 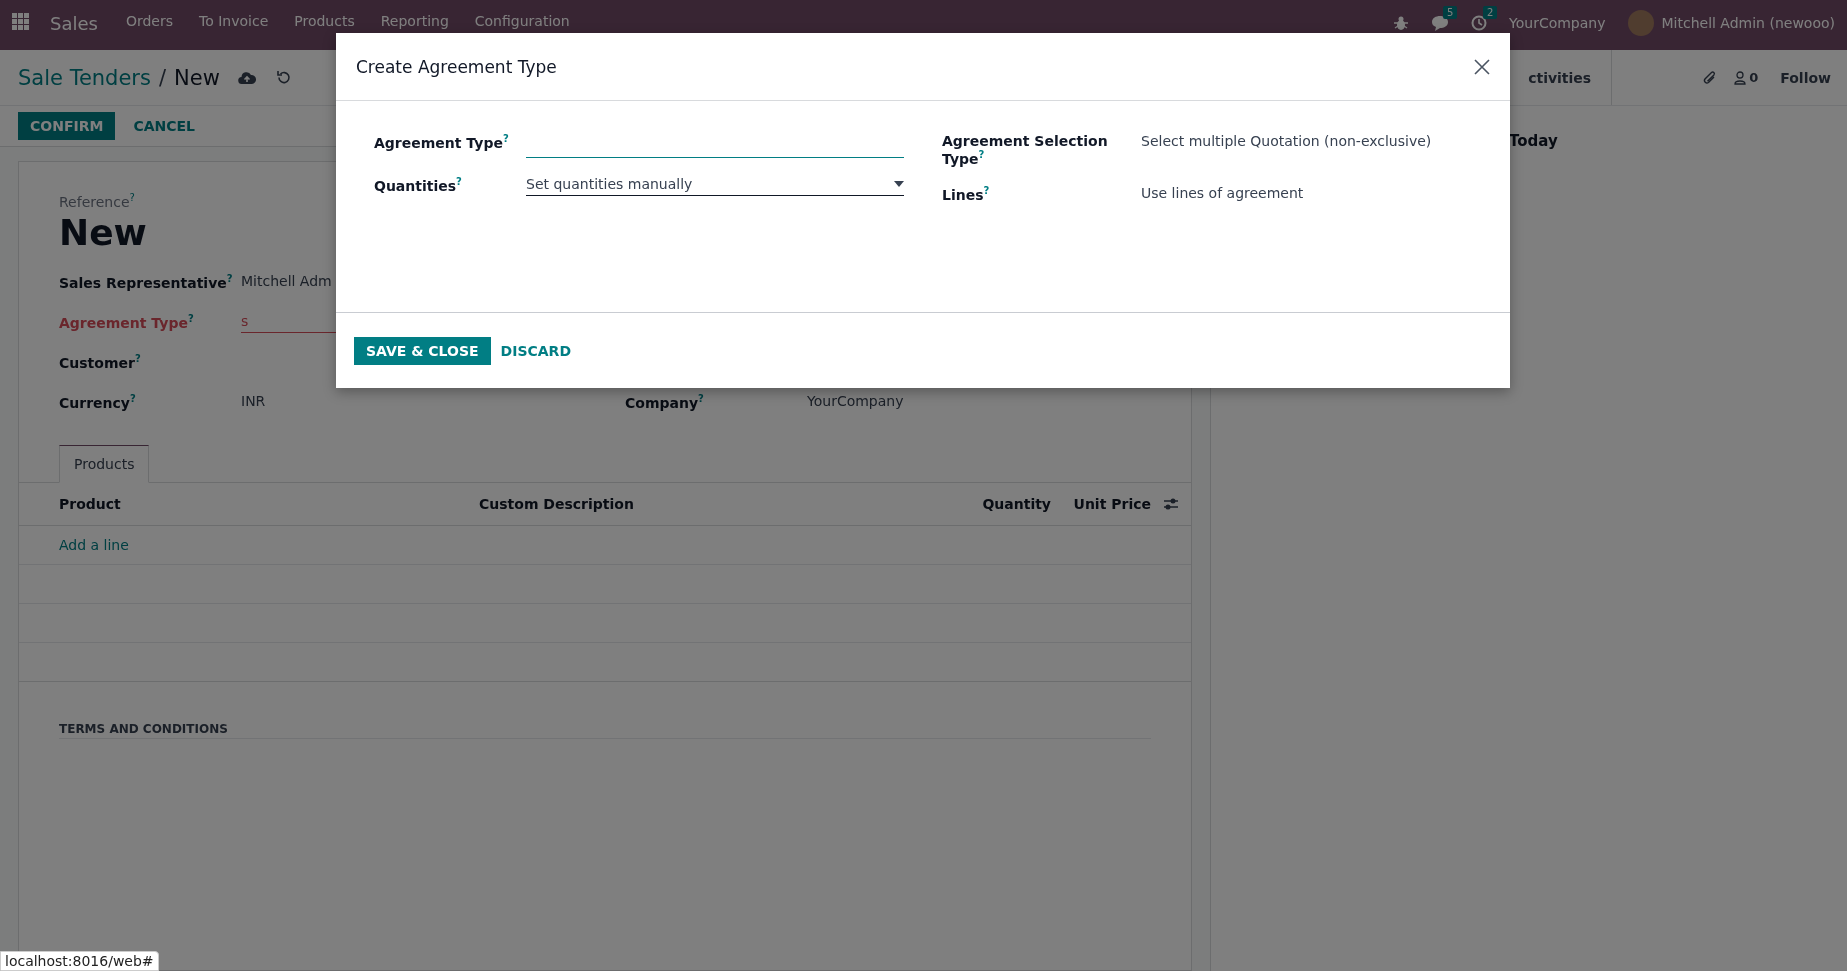 What do you see at coordinates (100, 361) in the screenshot?
I see `field-label: Customer$^{?}$` at bounding box center [100, 361].